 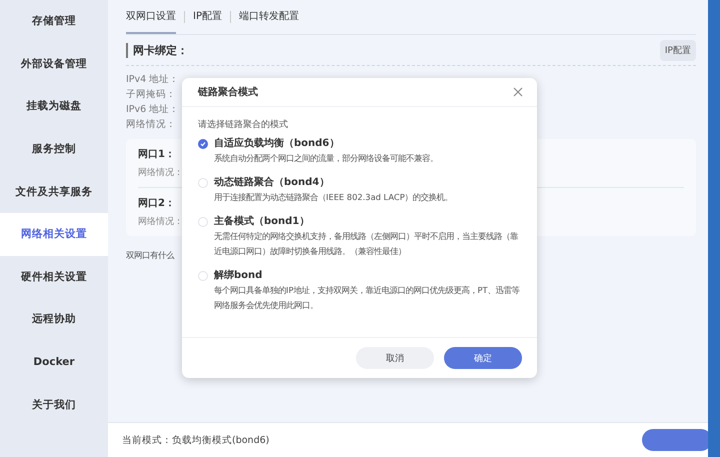 I want to click on option-description: 用于连接配置为动态链路聚合（IEEE 802.3ad LACP）的交换机。, so click(x=333, y=197).